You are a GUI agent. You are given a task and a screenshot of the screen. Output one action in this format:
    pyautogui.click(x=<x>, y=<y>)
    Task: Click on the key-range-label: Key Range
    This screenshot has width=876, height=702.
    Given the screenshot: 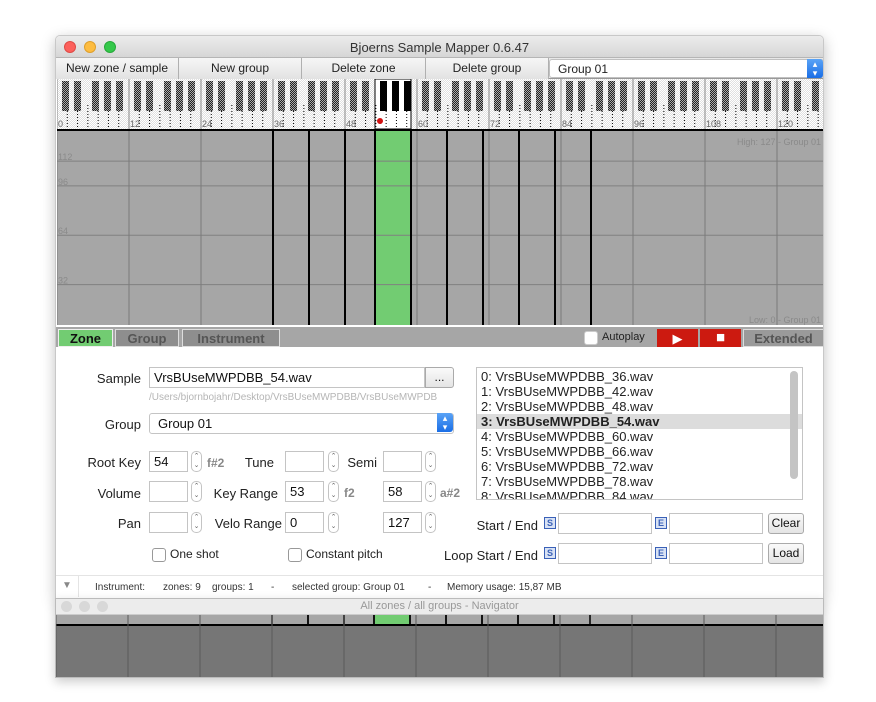 What is the action you would take?
    pyautogui.click(x=245, y=493)
    